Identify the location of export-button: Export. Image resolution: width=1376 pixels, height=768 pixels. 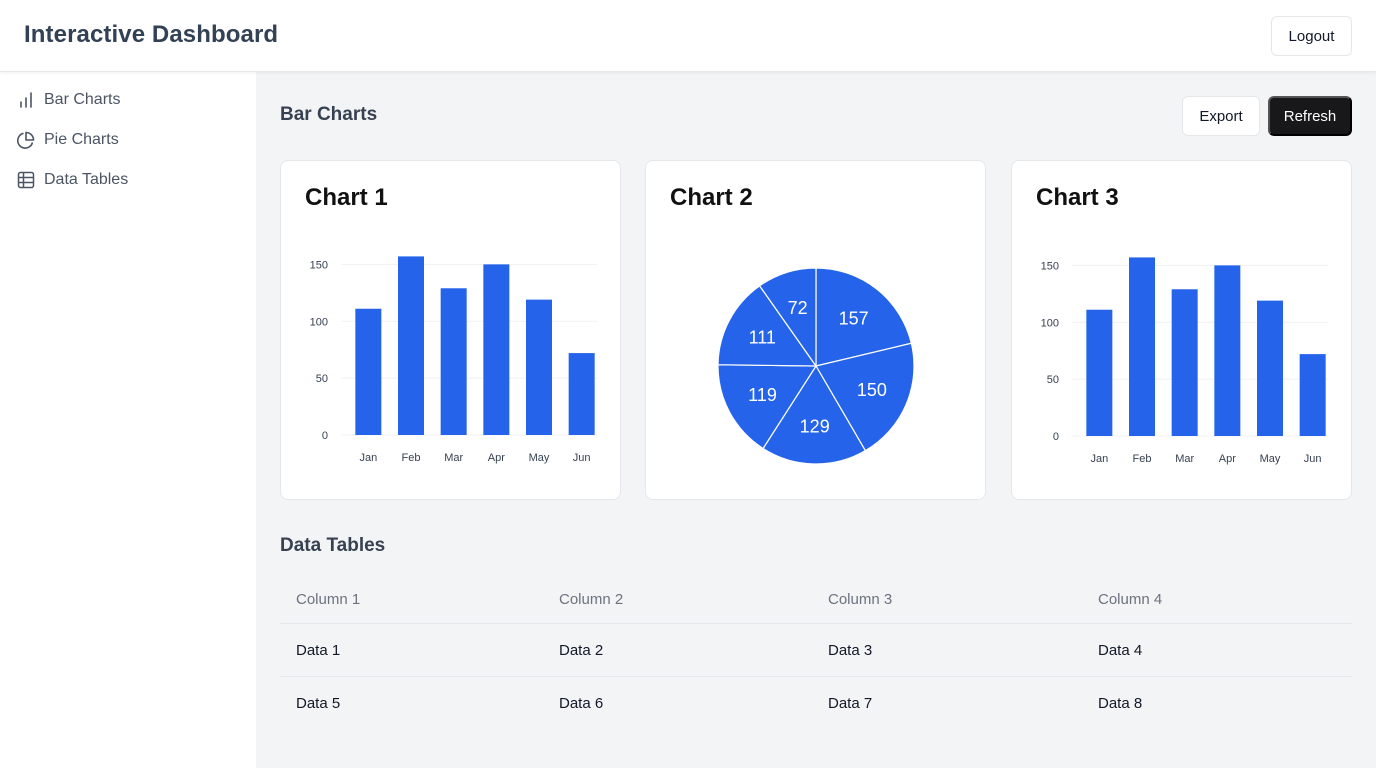
(1221, 116).